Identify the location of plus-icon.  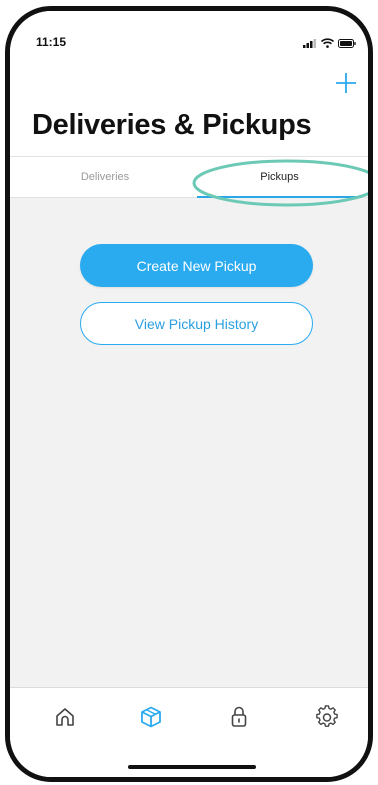
(346, 83).